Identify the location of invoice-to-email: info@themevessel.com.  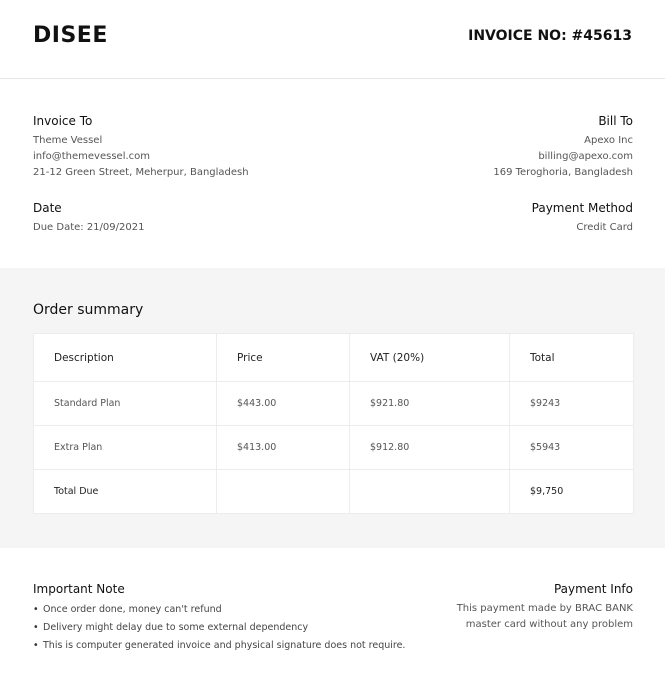
(92, 156).